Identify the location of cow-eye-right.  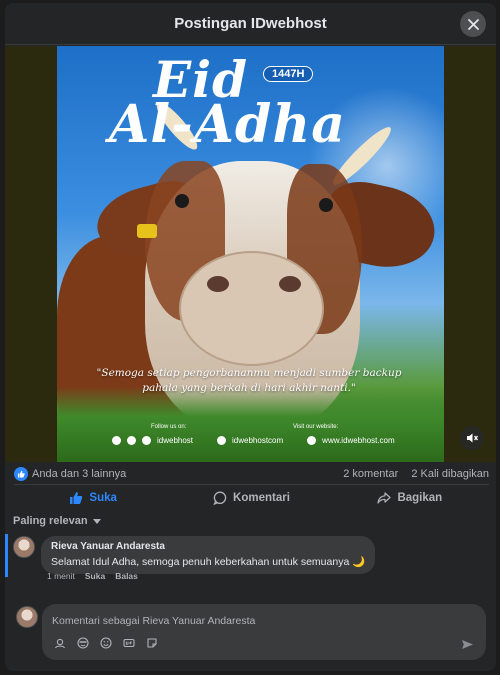
(326, 205).